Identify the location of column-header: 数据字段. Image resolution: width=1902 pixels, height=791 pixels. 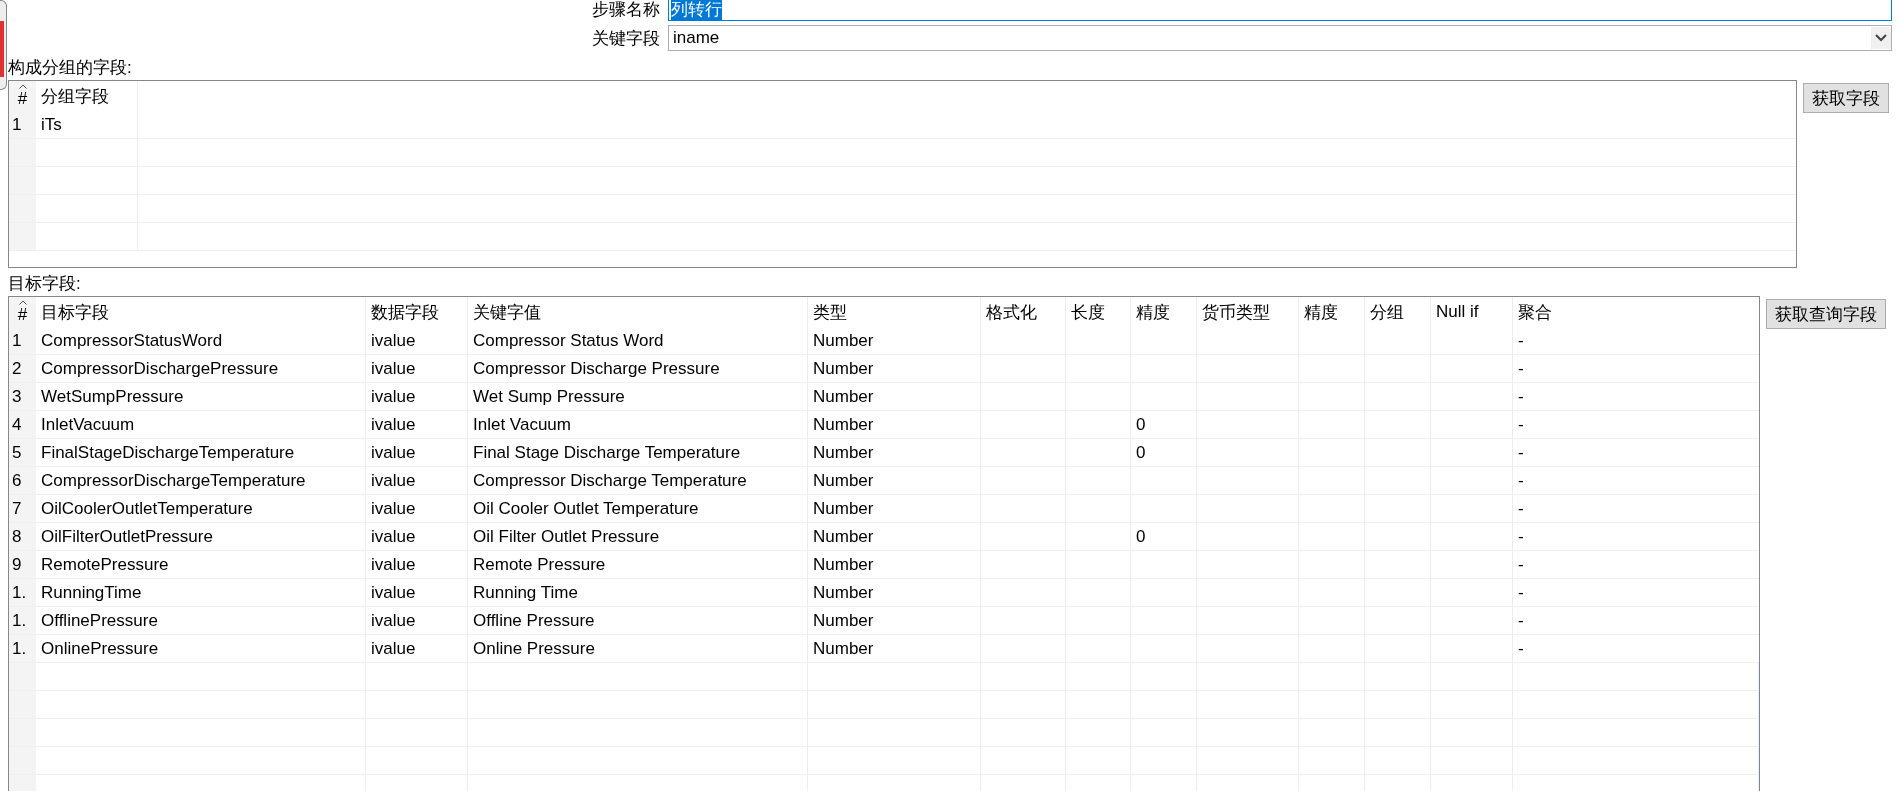
(417, 312).